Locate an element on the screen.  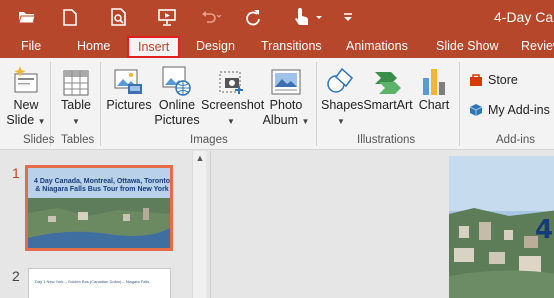
tab-review: Review is located at coordinates (537, 46).